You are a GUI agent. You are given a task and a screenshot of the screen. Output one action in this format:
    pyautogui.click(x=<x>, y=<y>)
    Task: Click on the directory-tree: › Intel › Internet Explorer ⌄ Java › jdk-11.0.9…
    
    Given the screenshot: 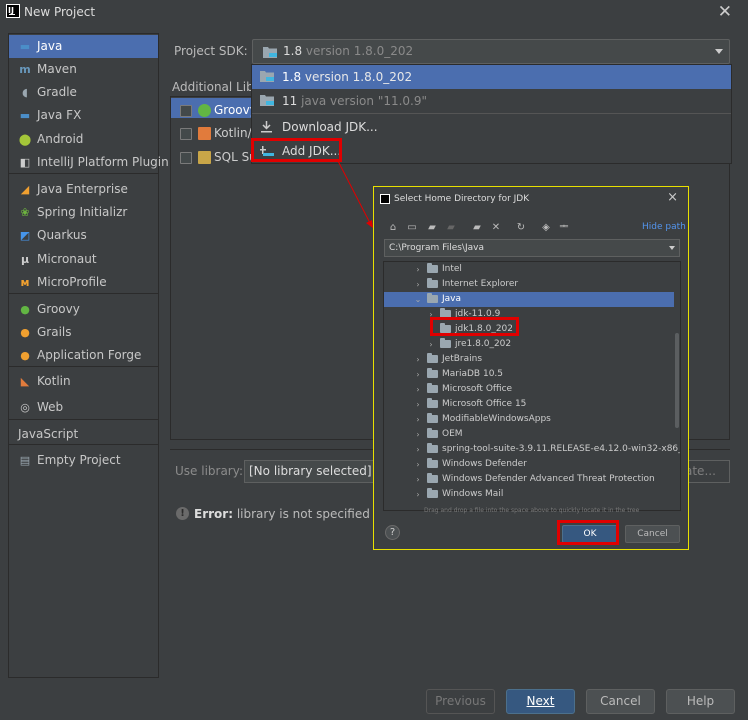 What is the action you would take?
    pyautogui.click(x=532, y=386)
    